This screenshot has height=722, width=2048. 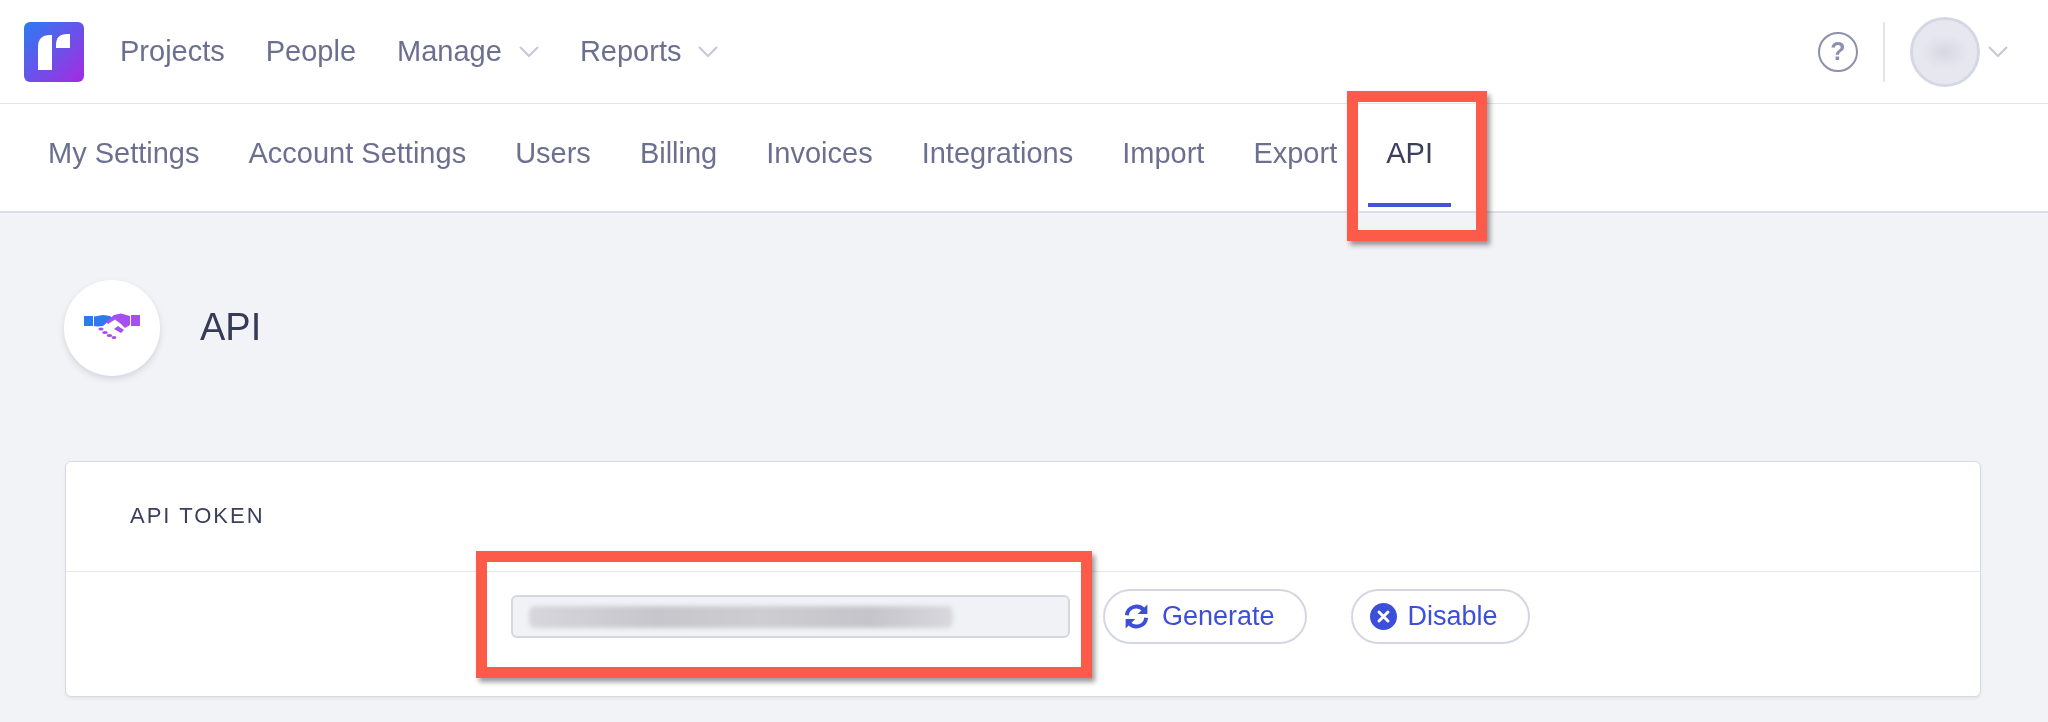 What do you see at coordinates (172, 51) in the screenshot?
I see `nav-link: Projects` at bounding box center [172, 51].